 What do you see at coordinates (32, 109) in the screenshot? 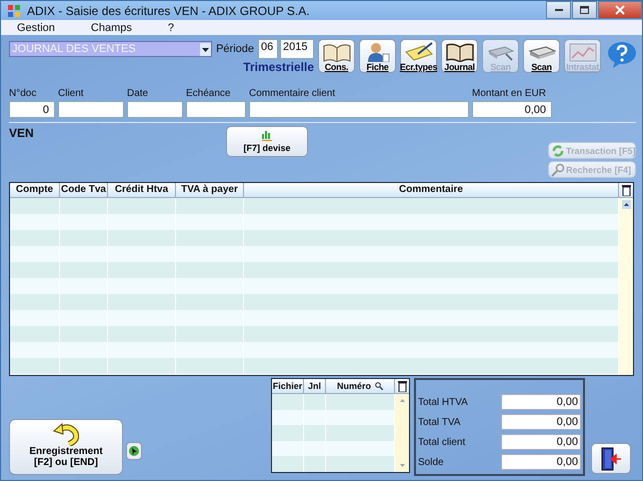
I see `input-field: 0` at bounding box center [32, 109].